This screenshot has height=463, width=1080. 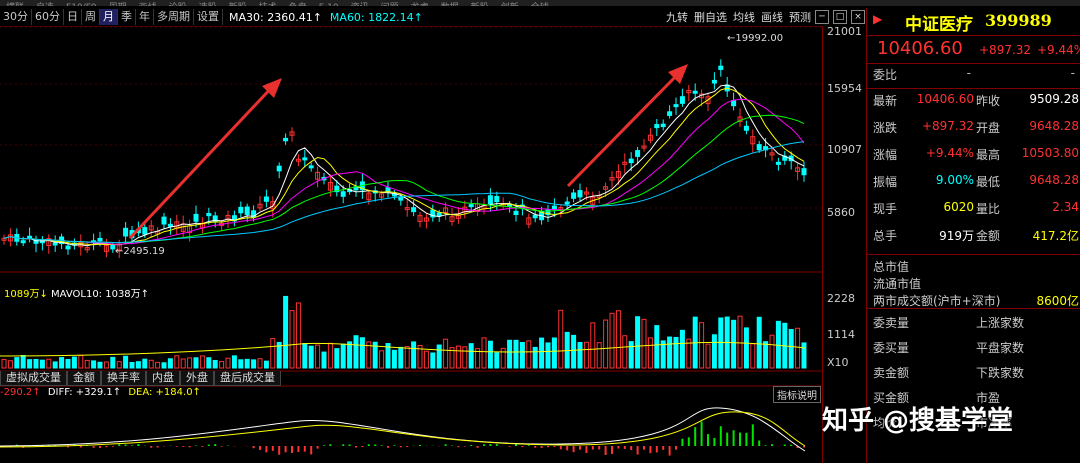 I want to click on period-button: 周, so click(x=91, y=17).